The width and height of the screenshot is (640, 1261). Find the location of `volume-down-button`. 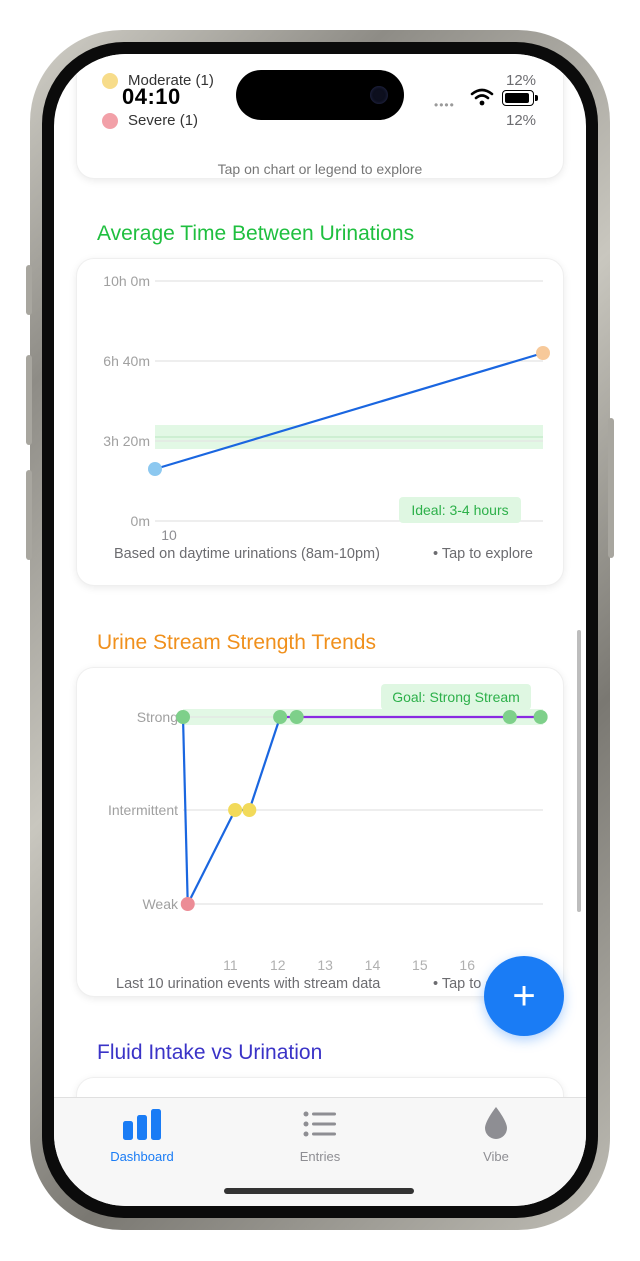

volume-down-button is located at coordinates (29, 515).